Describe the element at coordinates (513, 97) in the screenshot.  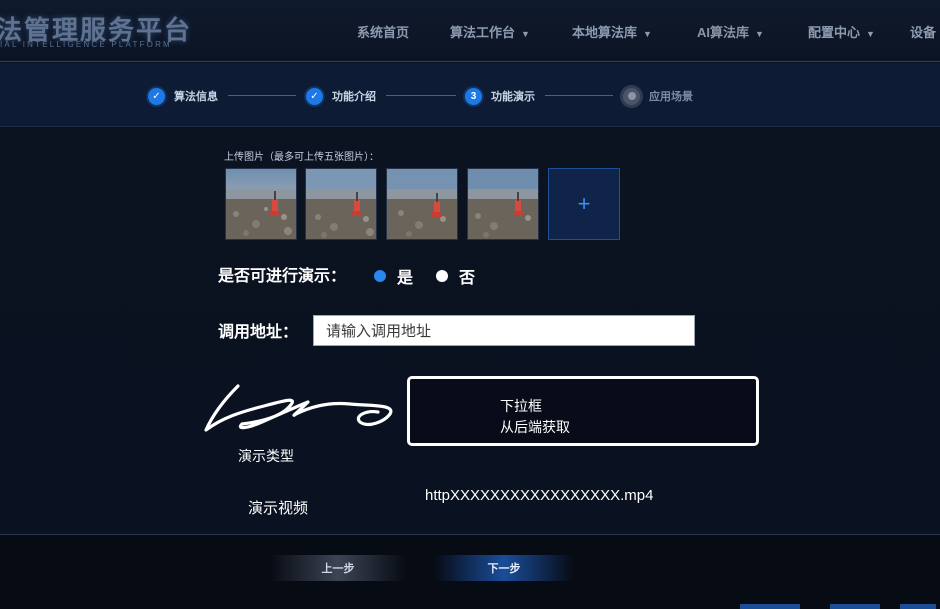
I see `step-label: 功能演示` at that location.